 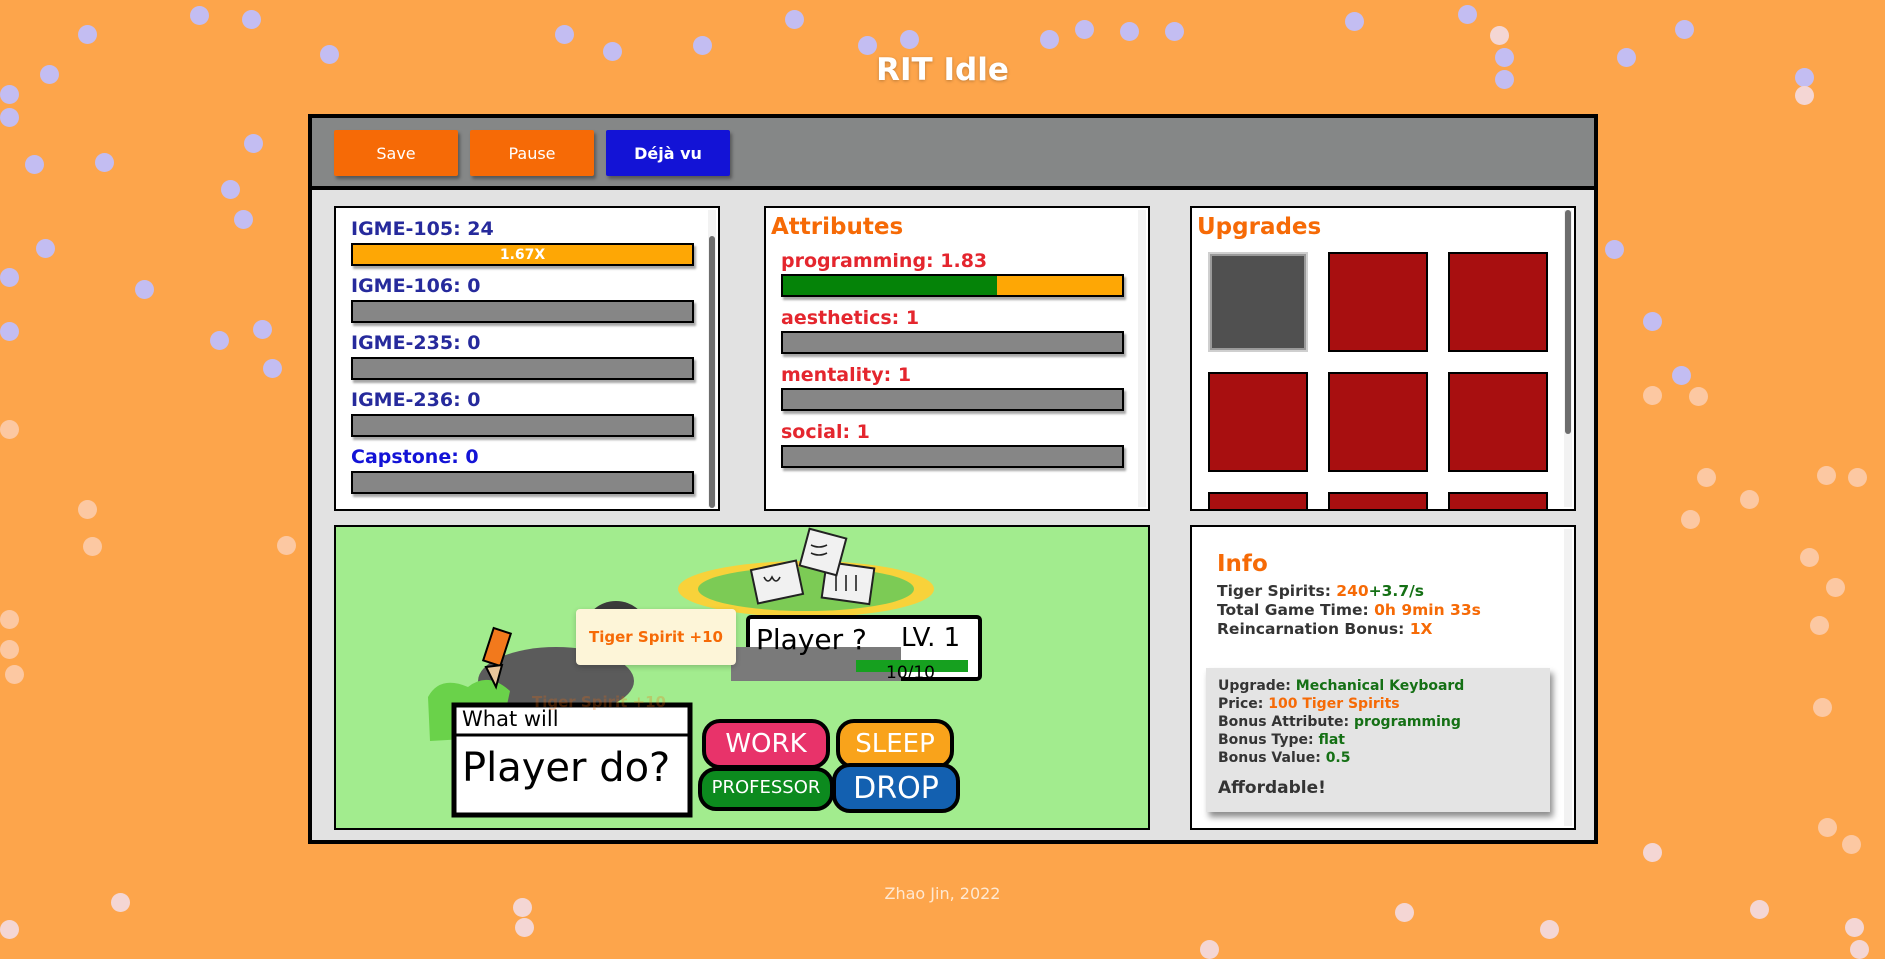 I want to click on player-hp: 10/10, so click(x=910, y=673).